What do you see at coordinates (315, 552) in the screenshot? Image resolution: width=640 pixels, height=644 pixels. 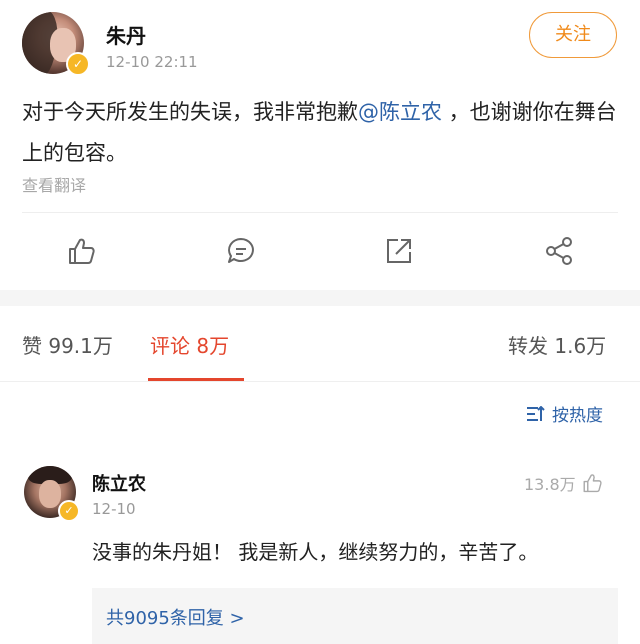 I see `comment-text: 没事的朱丹姐！ 我是新人，继续努力的，辛苦了。` at bounding box center [315, 552].